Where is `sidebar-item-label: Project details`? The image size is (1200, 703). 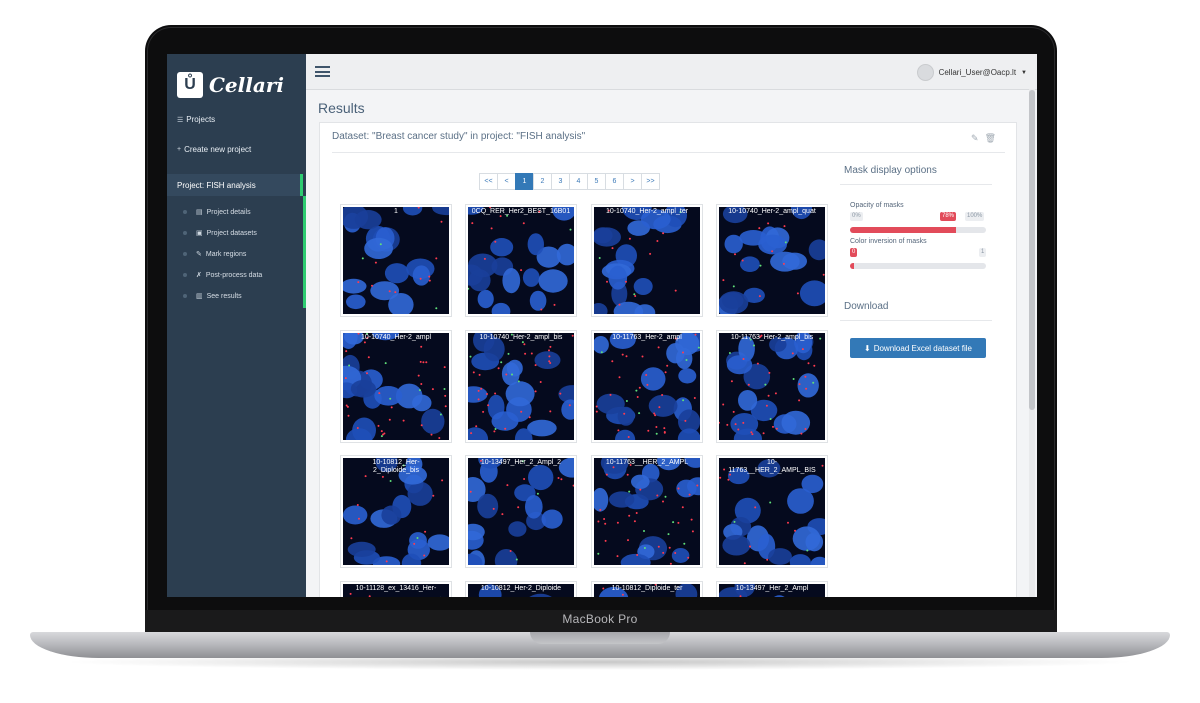 sidebar-item-label: Project details is located at coordinates (228, 212).